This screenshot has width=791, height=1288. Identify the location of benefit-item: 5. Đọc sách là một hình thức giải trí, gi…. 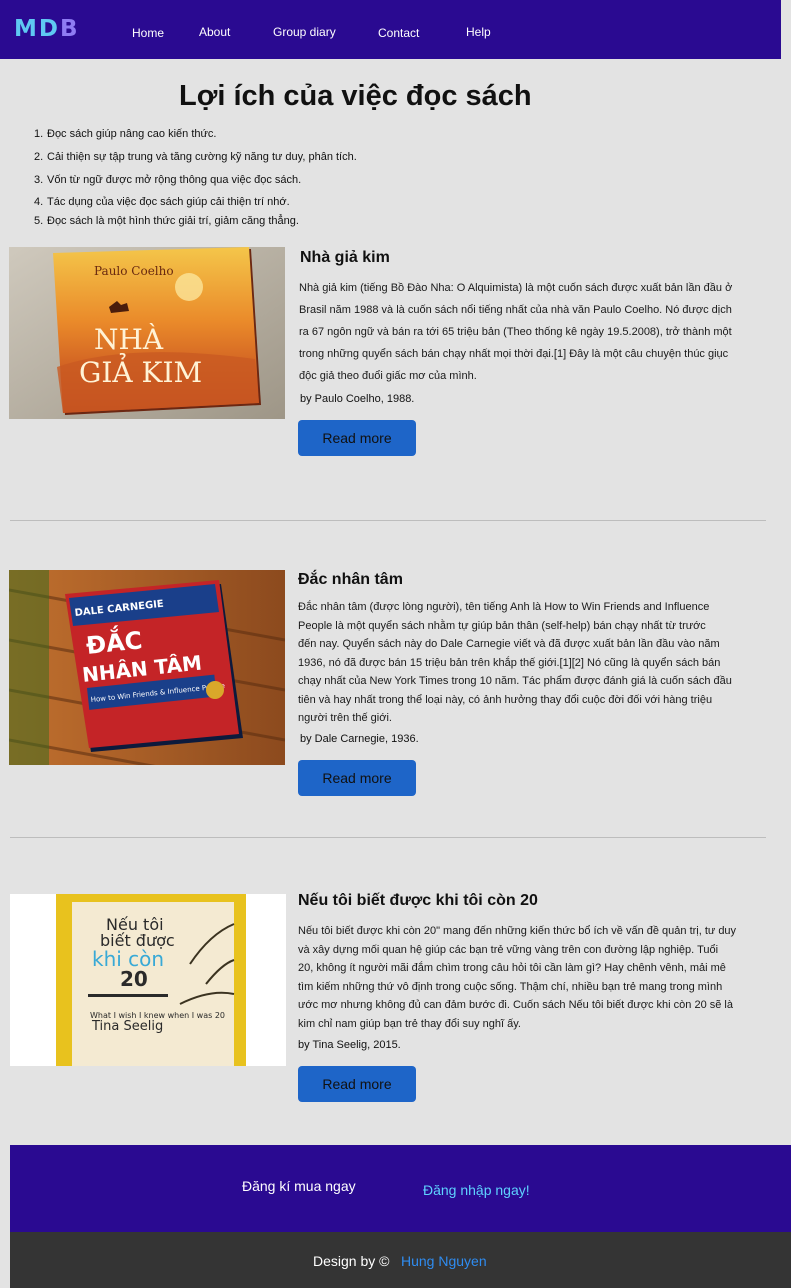
(166, 221).